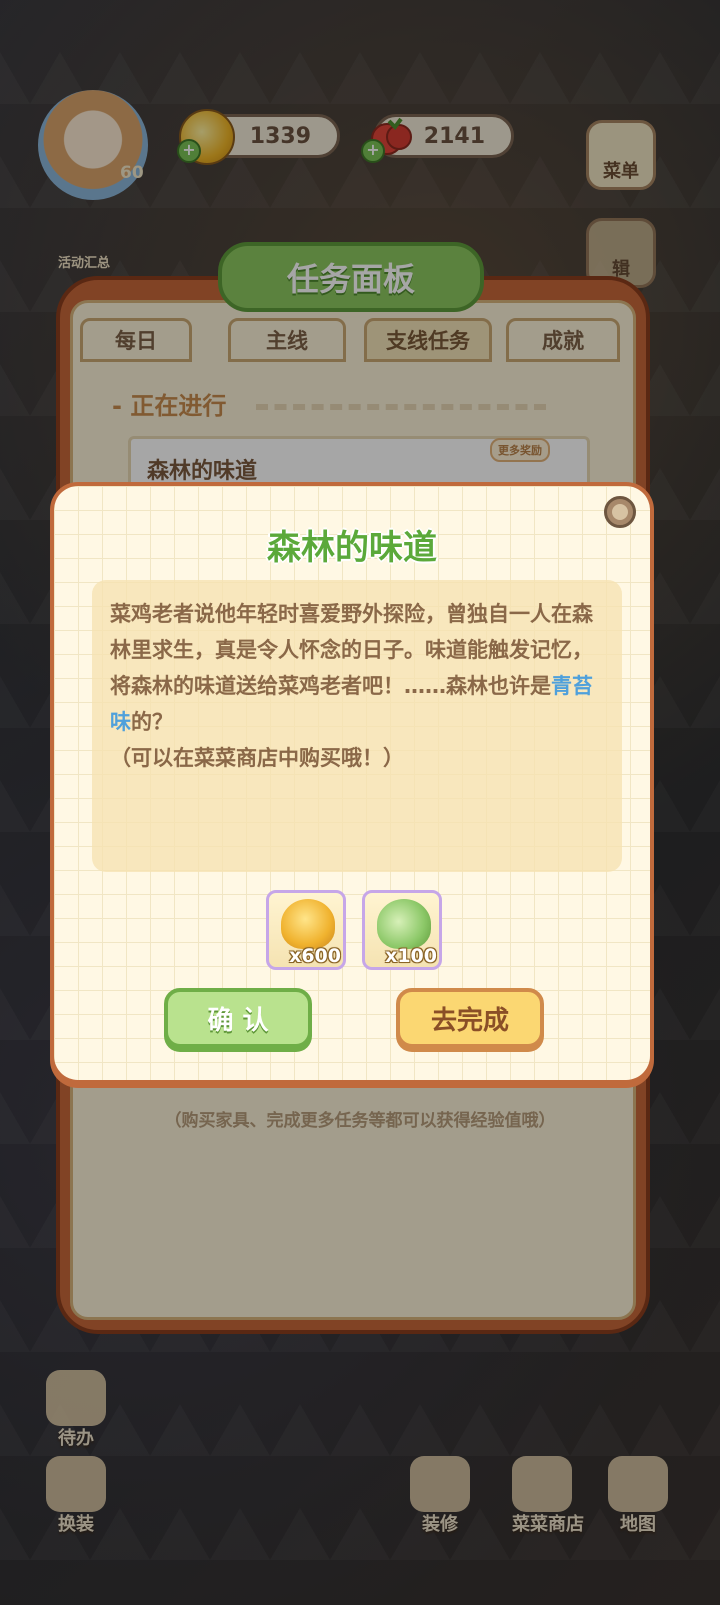 The width and height of the screenshot is (720, 1605). Describe the element at coordinates (411, 956) in the screenshot. I see `reward-exp-count: x100` at that location.